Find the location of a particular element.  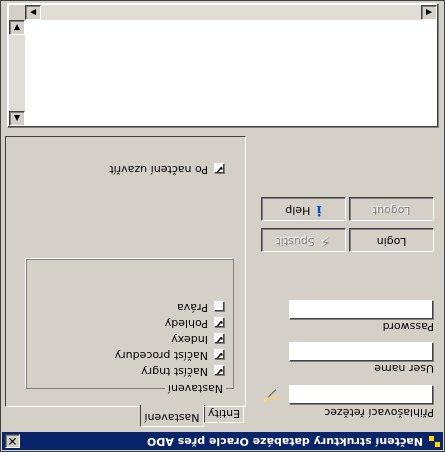

arrow-left-icon: ◀ is located at coordinates (429, 12).